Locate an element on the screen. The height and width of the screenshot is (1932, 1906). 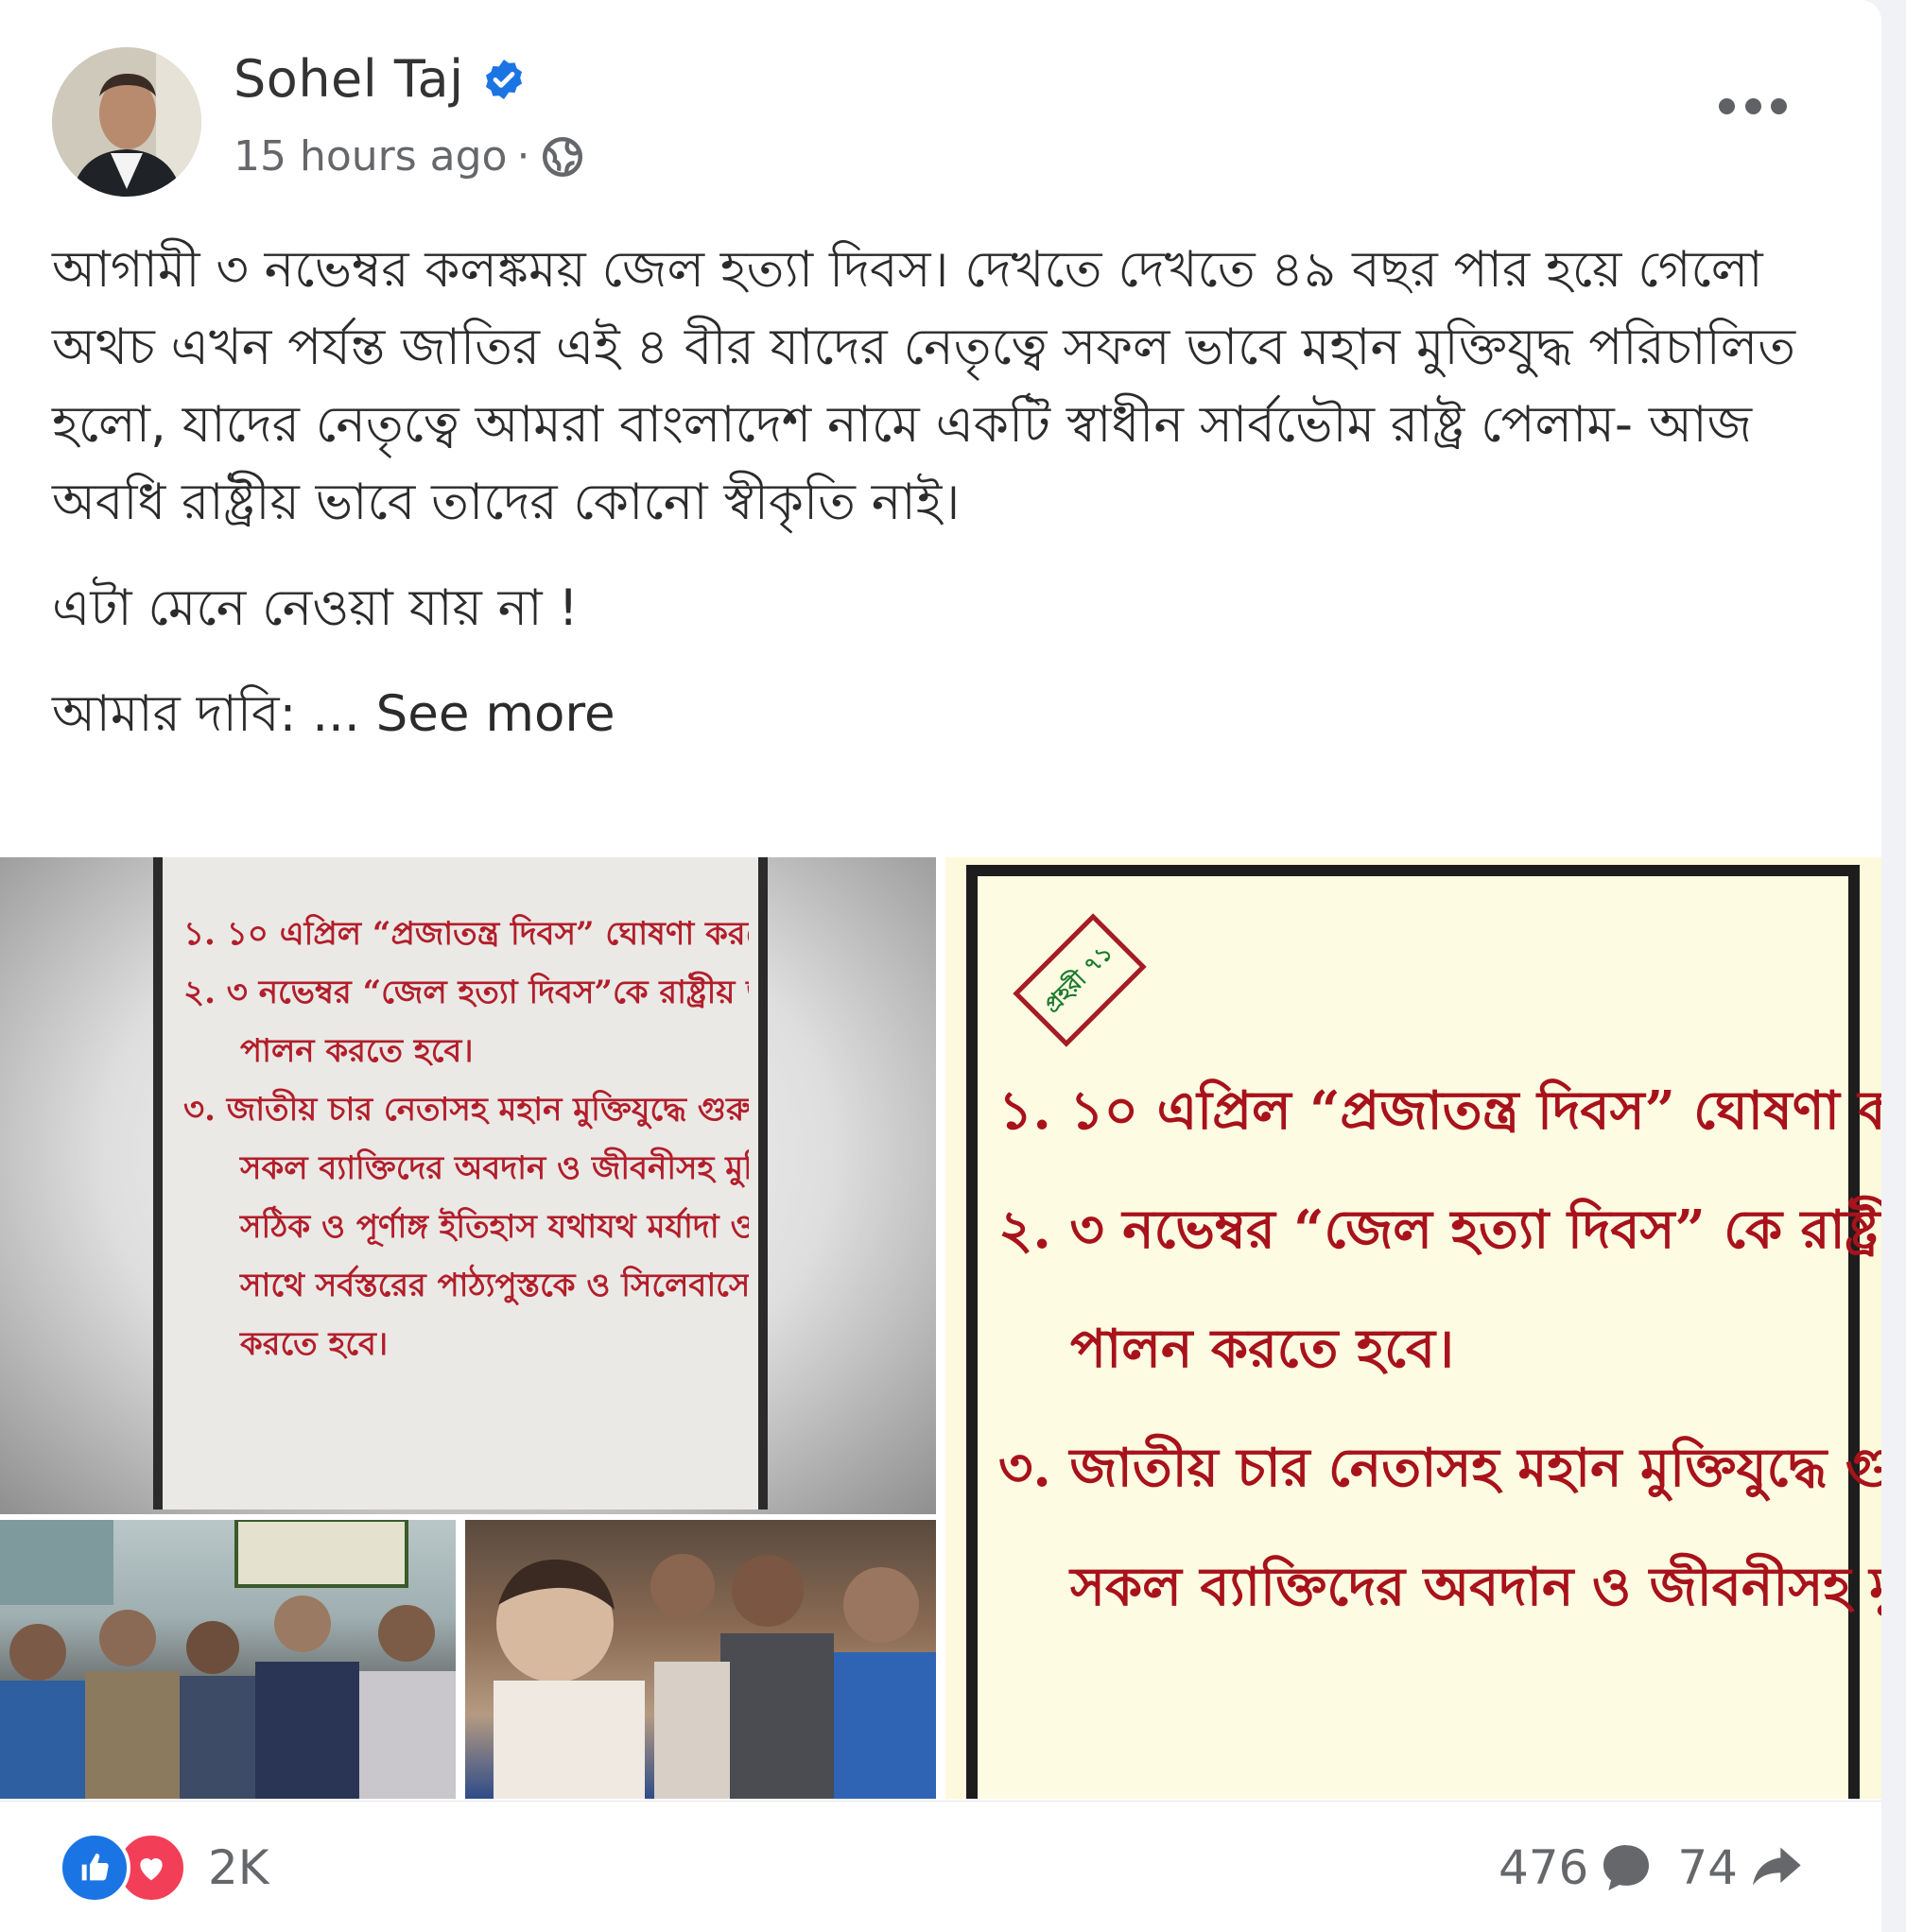
comments-count: 476 is located at coordinates (1543, 1867).